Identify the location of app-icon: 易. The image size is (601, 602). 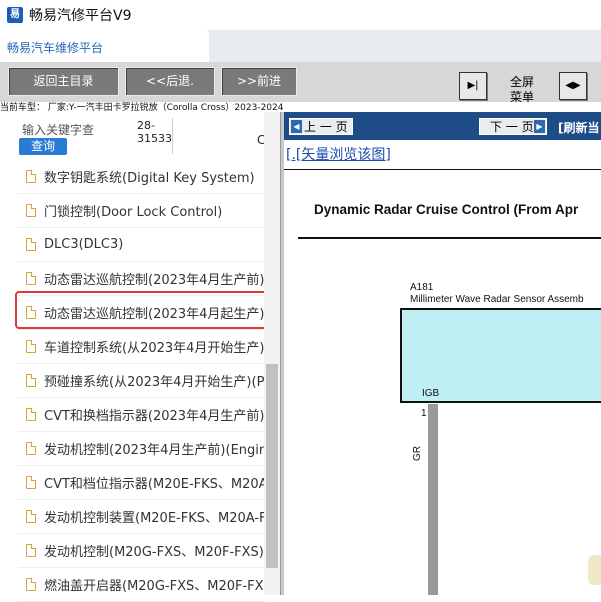
(15, 15).